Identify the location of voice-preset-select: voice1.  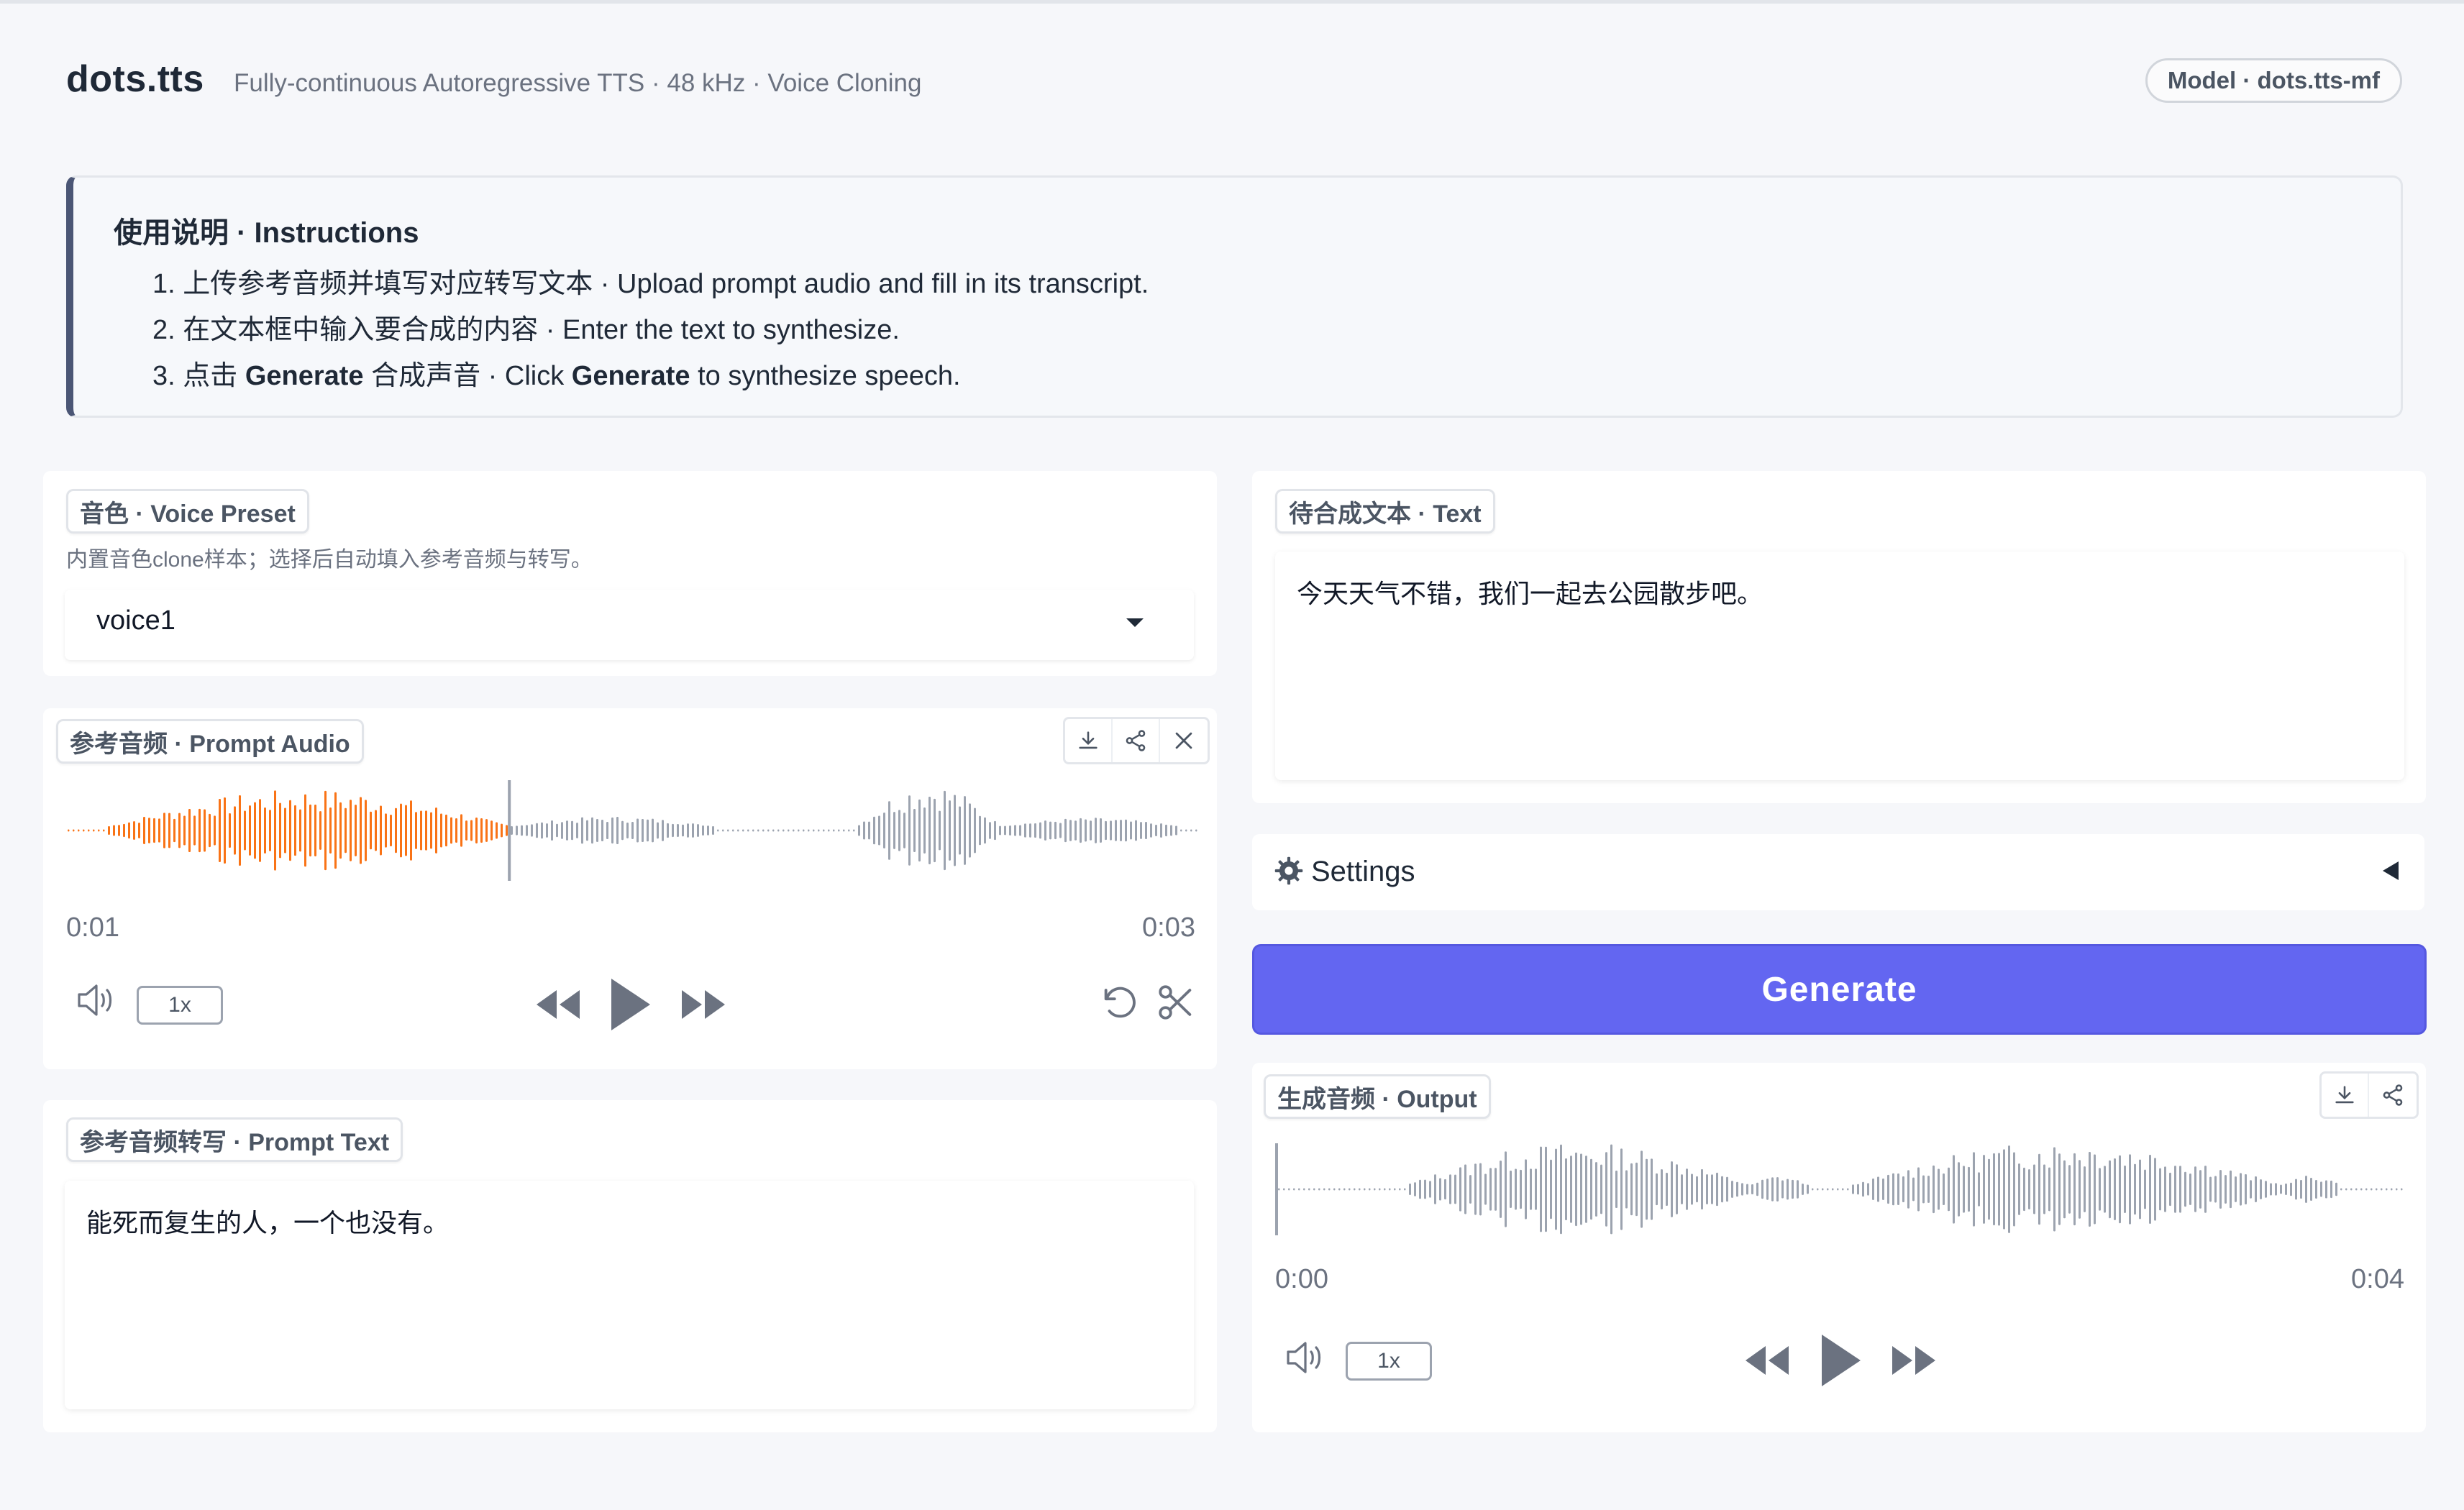
(629, 625).